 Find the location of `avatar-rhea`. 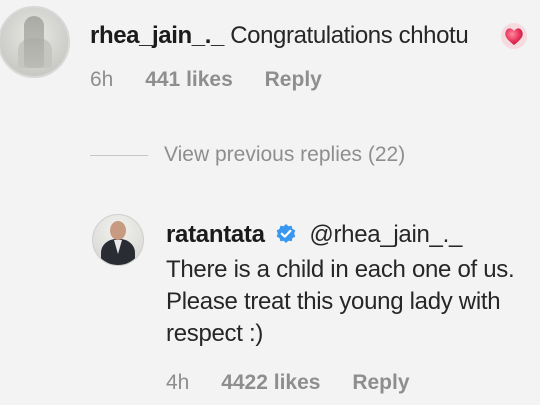

avatar-rhea is located at coordinates (35, 42).